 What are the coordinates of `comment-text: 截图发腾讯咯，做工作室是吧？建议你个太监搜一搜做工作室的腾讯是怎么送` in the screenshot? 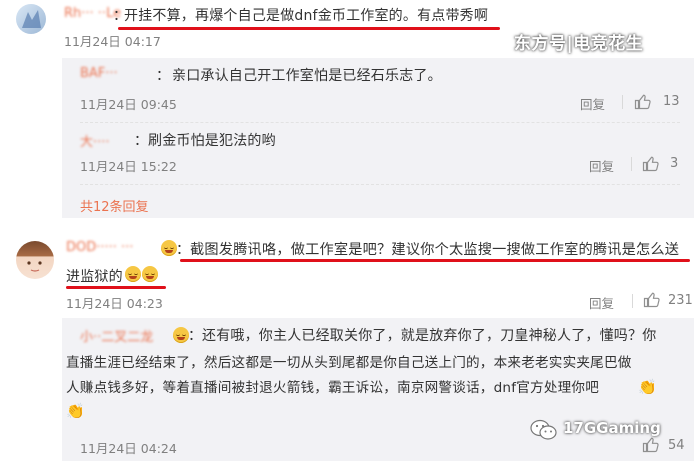 It's located at (435, 250).